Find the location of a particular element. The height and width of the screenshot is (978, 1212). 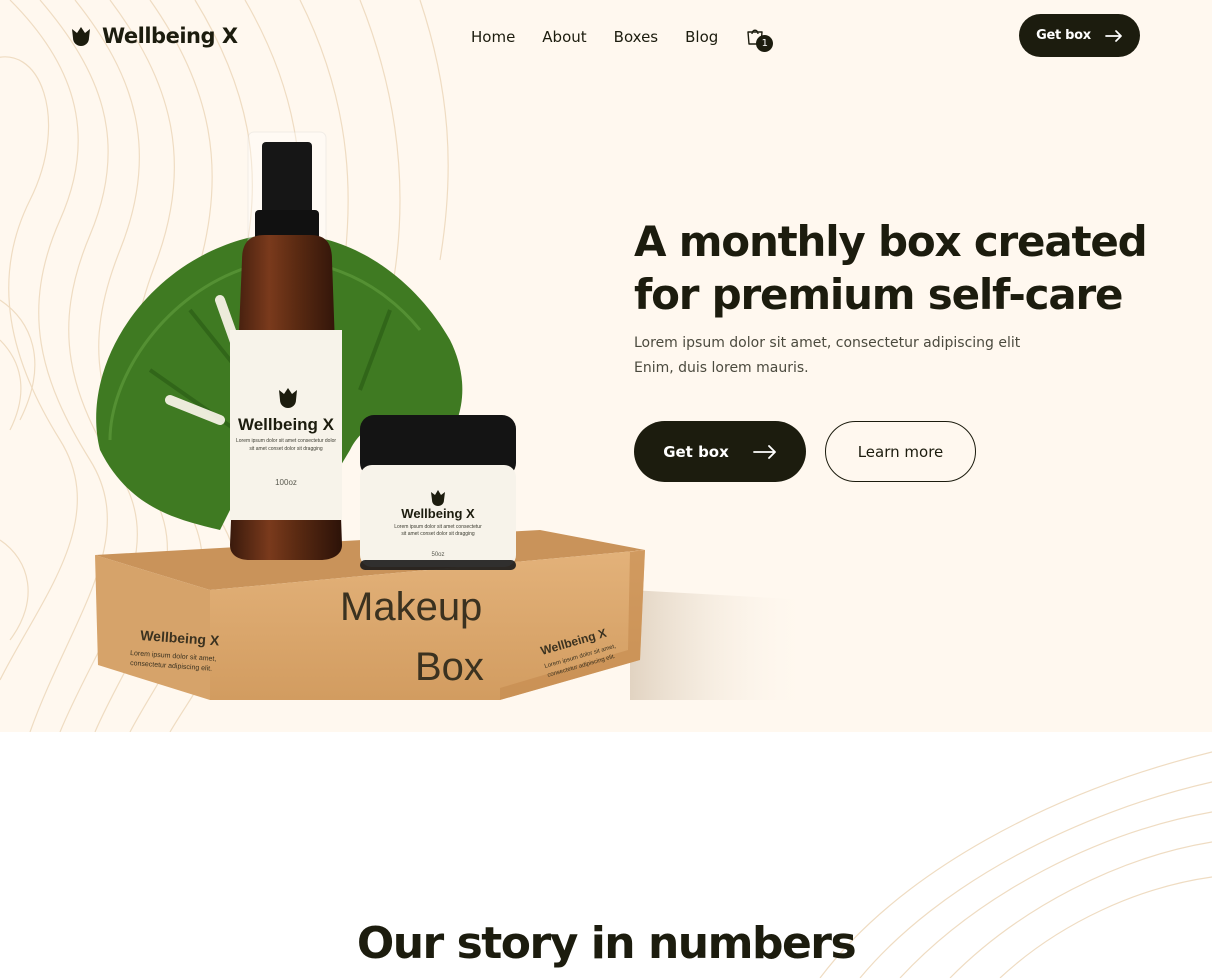

hero-title-line-2: for premium self-care is located at coordinates (878, 294).